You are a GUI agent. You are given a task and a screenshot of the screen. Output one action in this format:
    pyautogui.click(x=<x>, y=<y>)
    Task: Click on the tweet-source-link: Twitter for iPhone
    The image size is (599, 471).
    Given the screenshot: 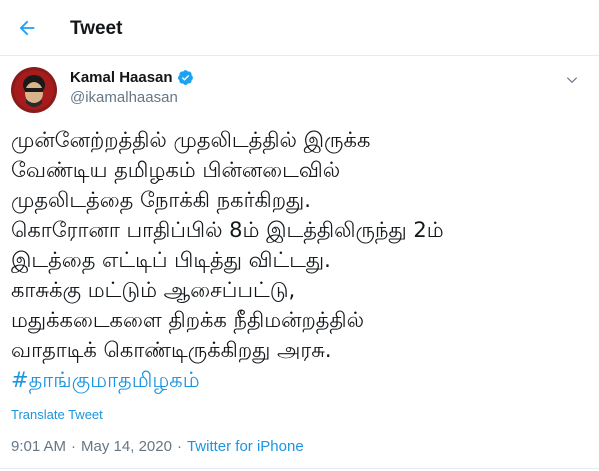 What is the action you would take?
    pyautogui.click(x=245, y=446)
    